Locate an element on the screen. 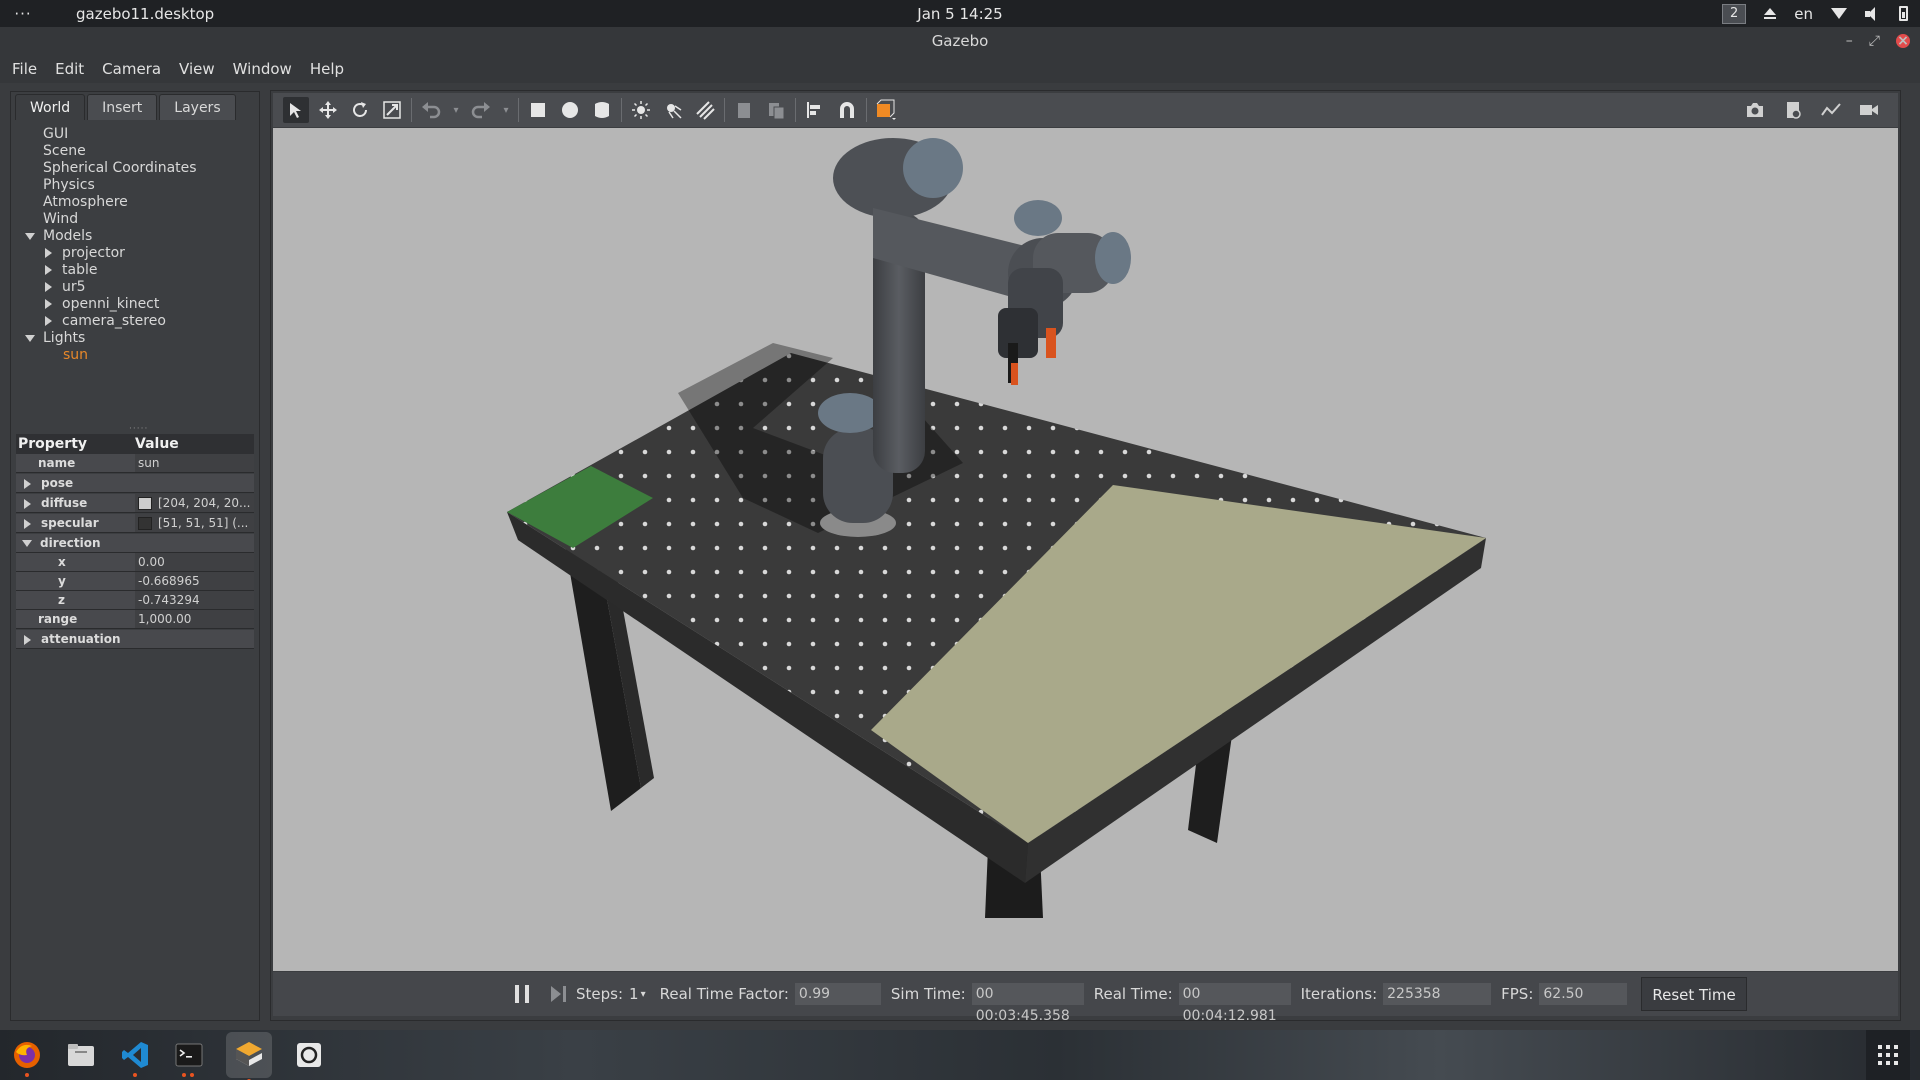 This screenshot has width=1920, height=1080. prop-row-x: x 0.00 is located at coordinates (135, 562).